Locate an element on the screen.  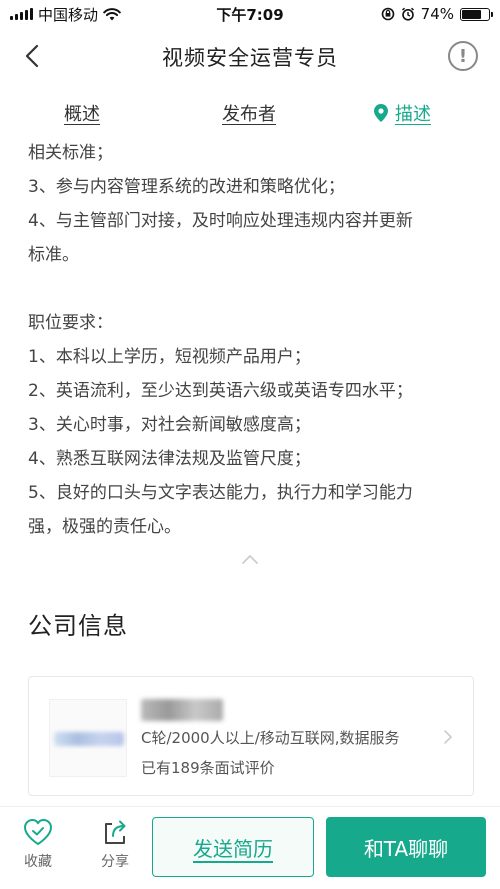
description-line: 3、参与内容管理系统的改进和策略优化； is located at coordinates (186, 187).